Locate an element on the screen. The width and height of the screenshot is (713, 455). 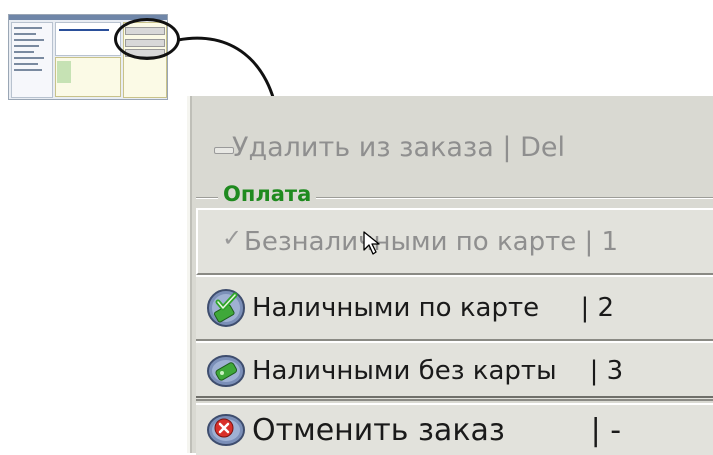
remove-from-order-label: Удалить из заказа | Del is located at coordinates (399, 147).